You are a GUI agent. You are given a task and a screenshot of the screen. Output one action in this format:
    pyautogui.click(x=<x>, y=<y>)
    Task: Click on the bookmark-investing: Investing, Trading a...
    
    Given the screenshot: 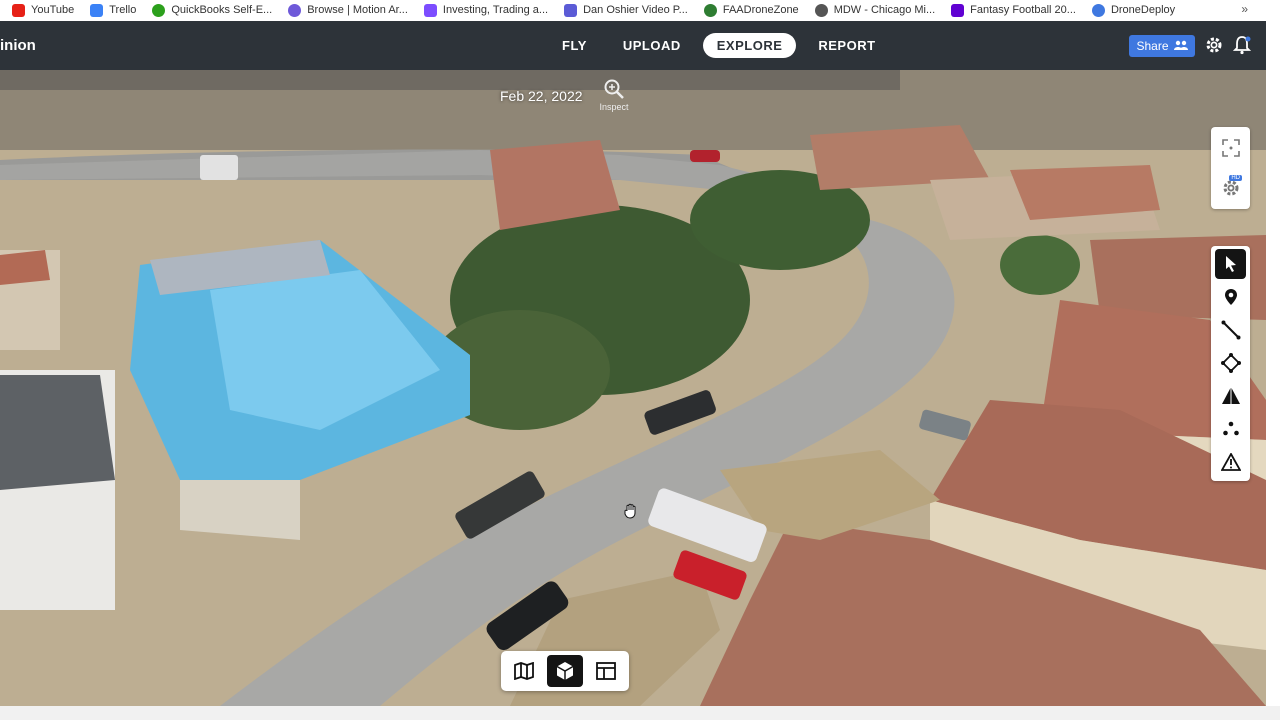 What is the action you would take?
    pyautogui.click(x=485, y=10)
    